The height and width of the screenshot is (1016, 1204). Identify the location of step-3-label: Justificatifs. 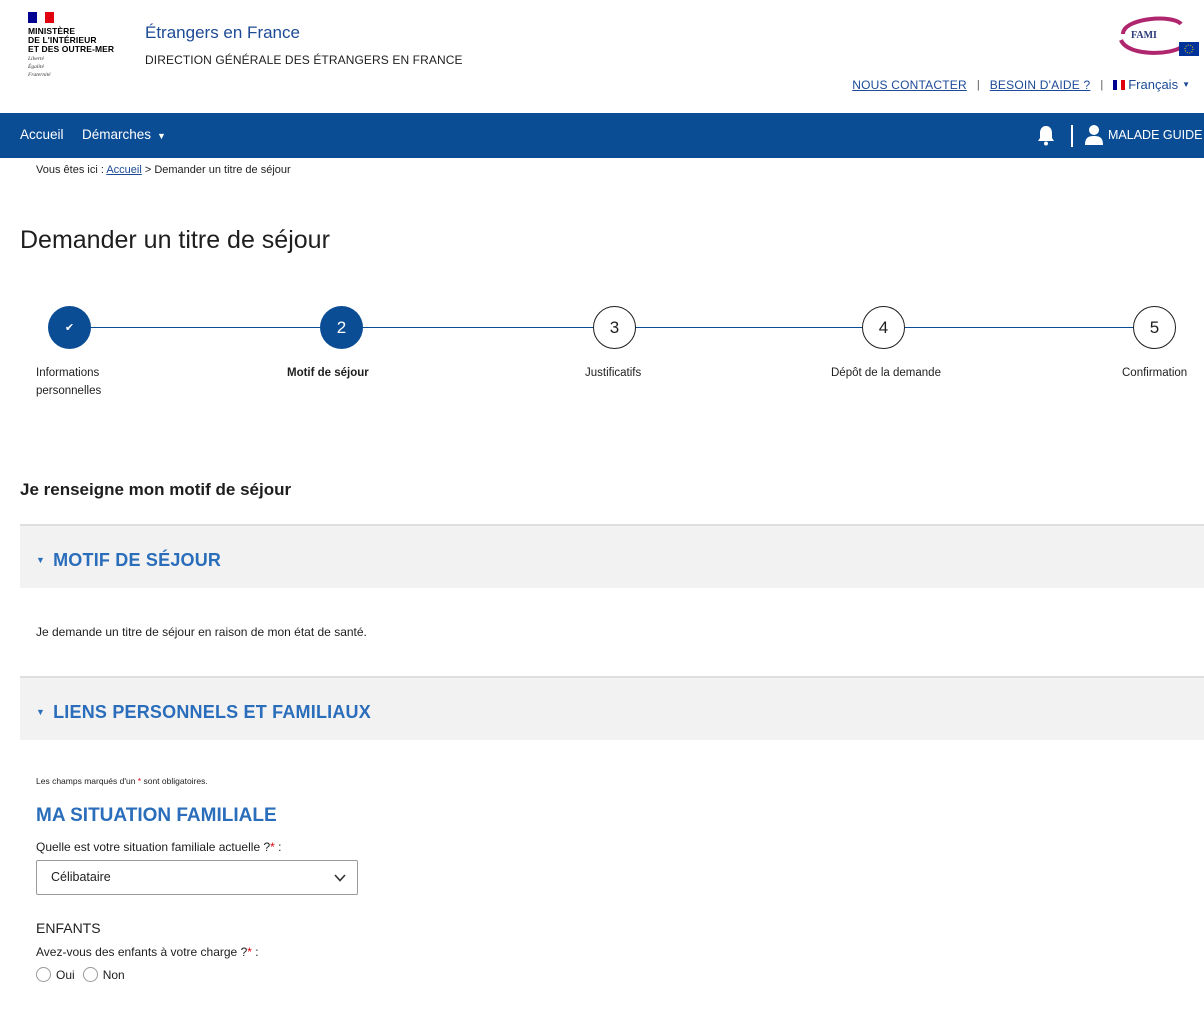
(613, 373).